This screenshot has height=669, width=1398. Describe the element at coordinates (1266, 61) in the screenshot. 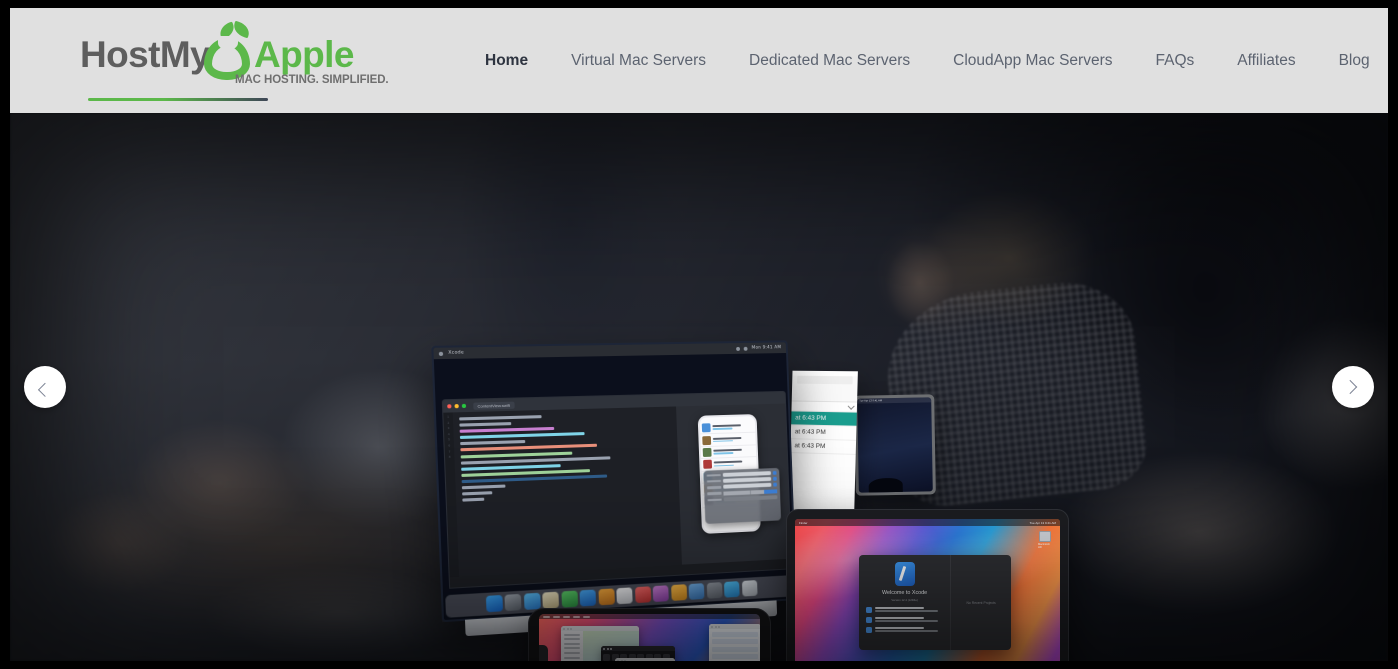

I see `nav-item-affiliates: Affiliates` at that location.